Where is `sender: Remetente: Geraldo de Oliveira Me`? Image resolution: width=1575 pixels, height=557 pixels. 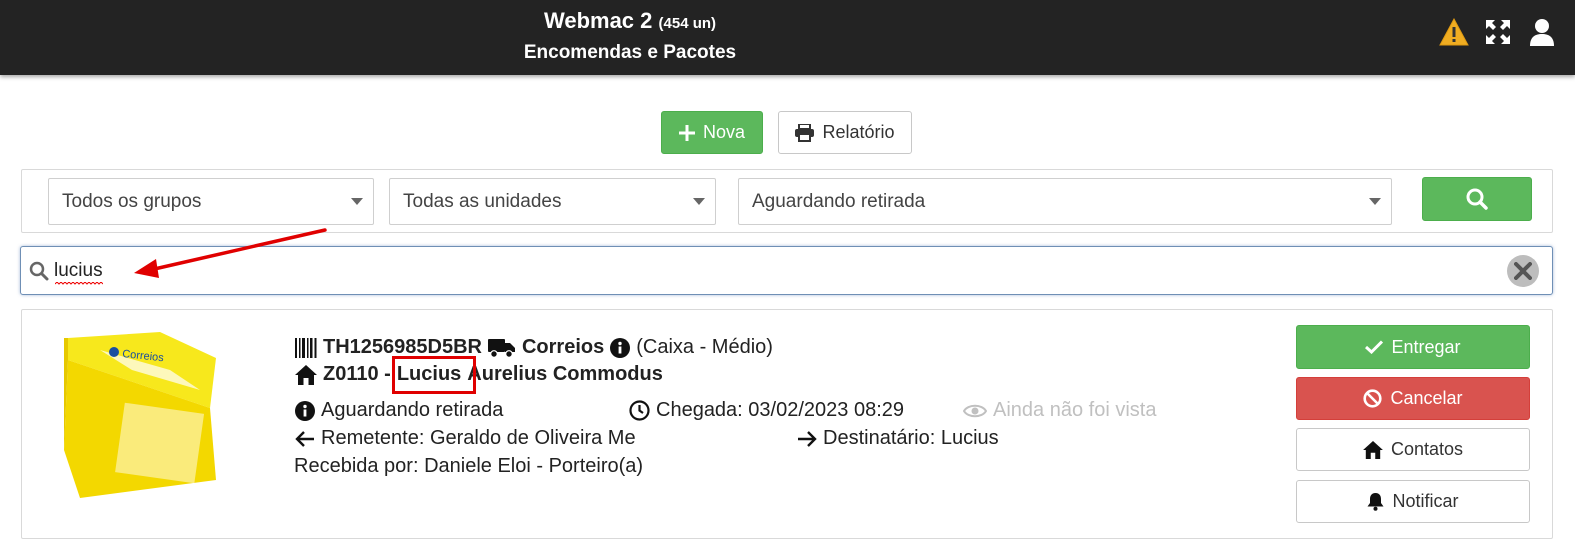
sender: Remetente: Geraldo de Oliveira Me is located at coordinates (478, 438).